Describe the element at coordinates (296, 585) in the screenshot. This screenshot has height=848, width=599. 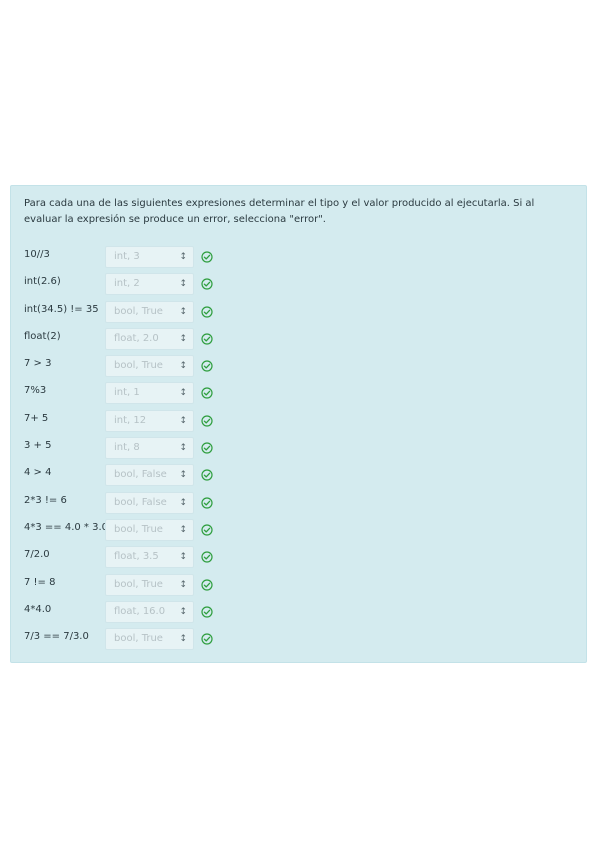
I see `question-row: 7 != 8 bool, True ↕` at that location.